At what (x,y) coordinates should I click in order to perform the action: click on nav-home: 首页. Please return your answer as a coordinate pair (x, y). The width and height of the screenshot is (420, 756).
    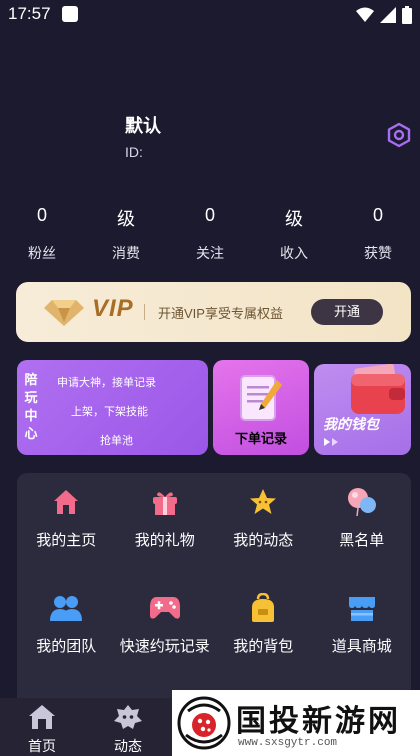
    Looking at the image, I should click on (42, 730).